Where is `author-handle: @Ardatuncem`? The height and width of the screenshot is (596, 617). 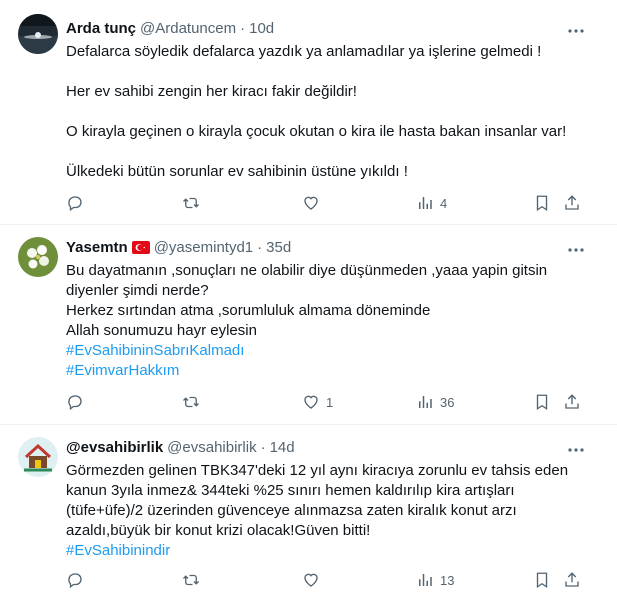
author-handle: @Ardatuncem is located at coordinates (188, 28).